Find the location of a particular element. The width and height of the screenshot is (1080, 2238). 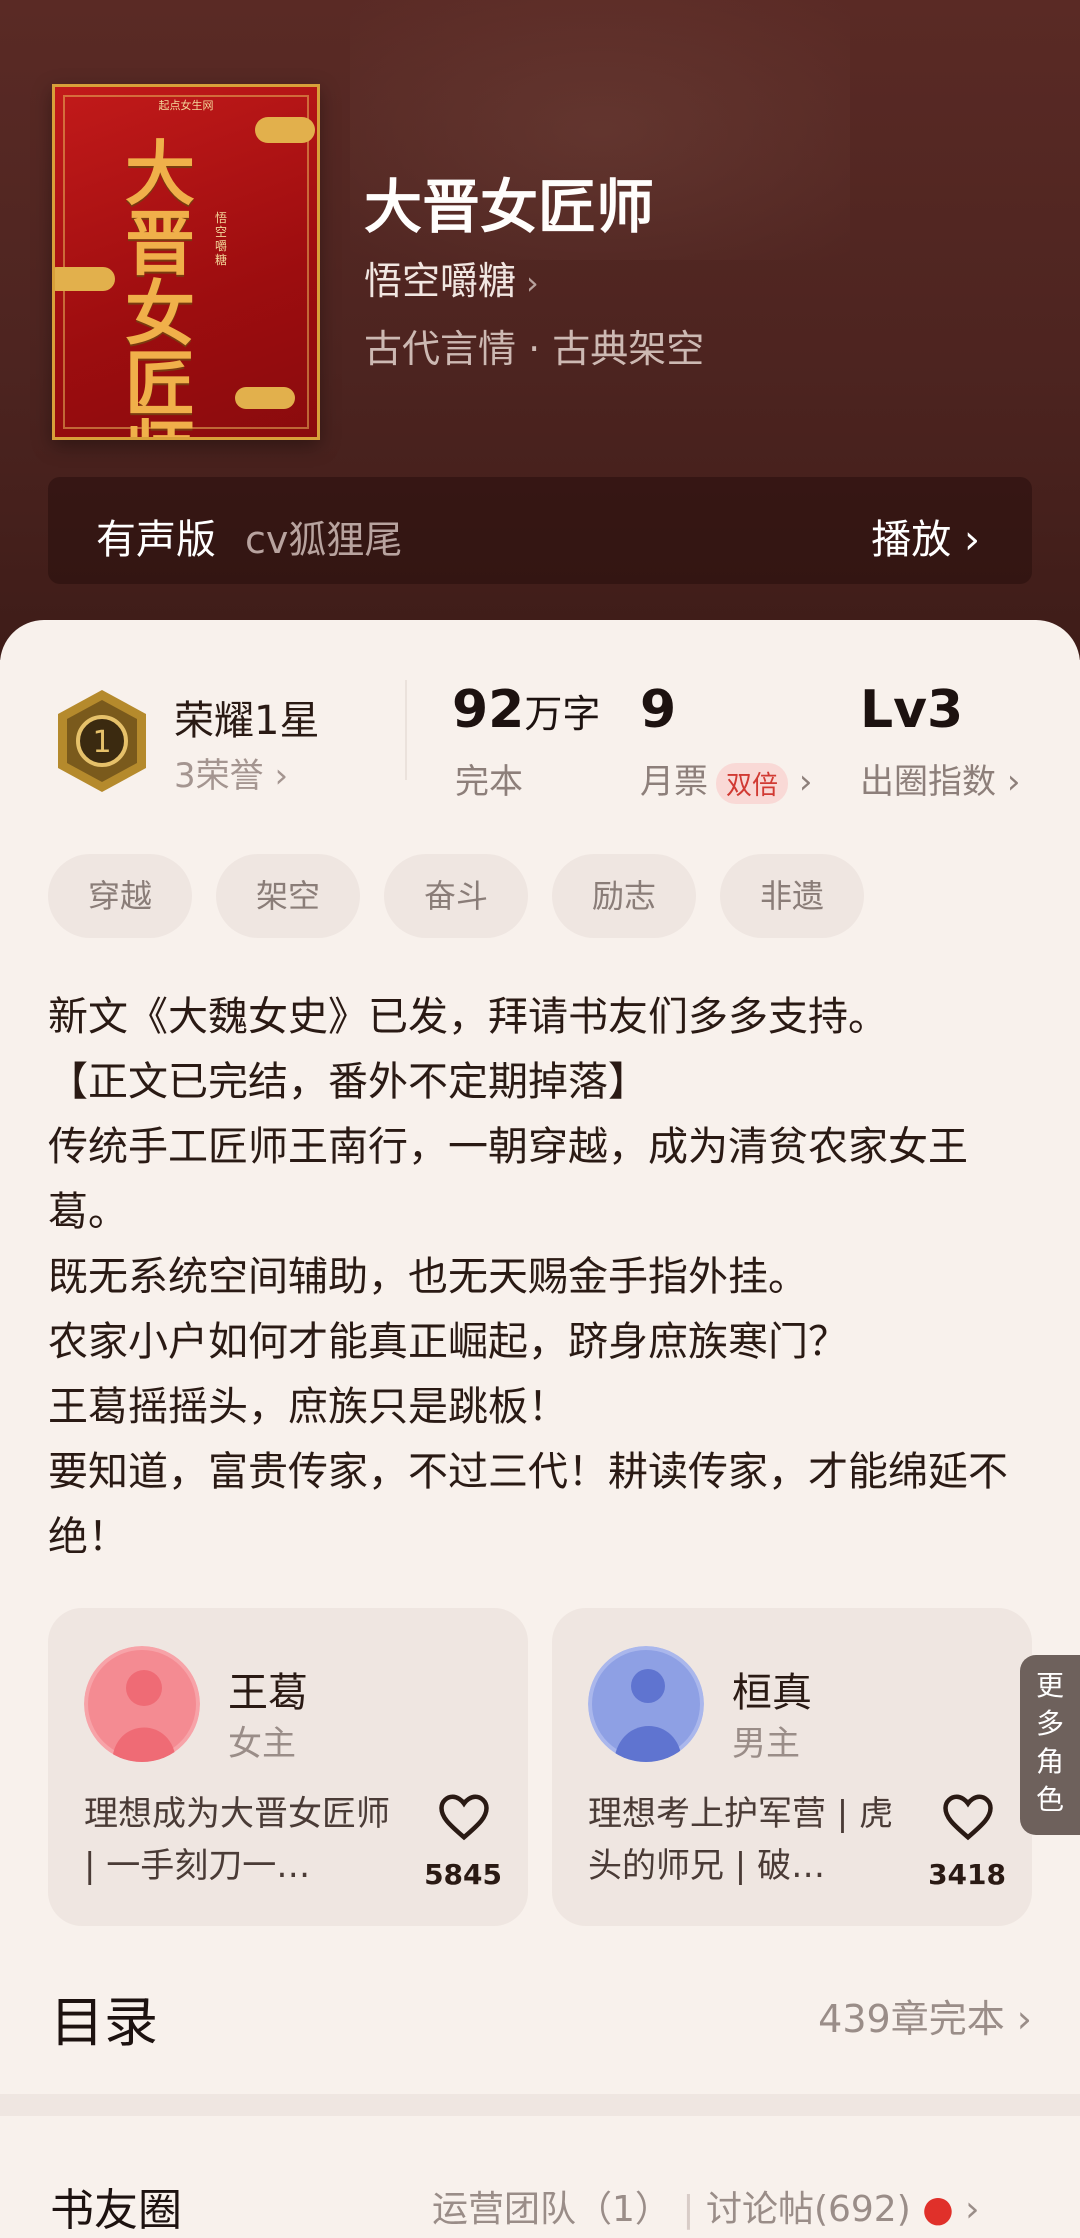

operations-team-link: 运营团队（1） is located at coordinates (551, 2209).